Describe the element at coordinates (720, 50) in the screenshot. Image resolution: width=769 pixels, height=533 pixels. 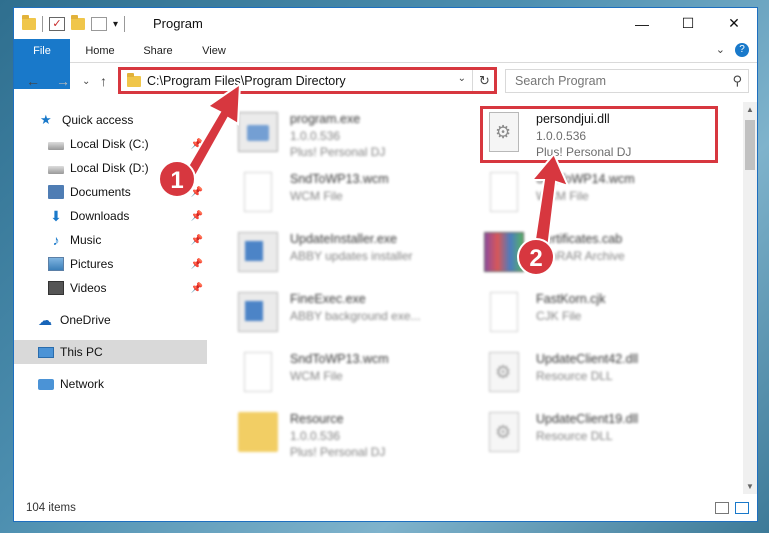
I see `expand-ribbon-icon: ⌄` at that location.